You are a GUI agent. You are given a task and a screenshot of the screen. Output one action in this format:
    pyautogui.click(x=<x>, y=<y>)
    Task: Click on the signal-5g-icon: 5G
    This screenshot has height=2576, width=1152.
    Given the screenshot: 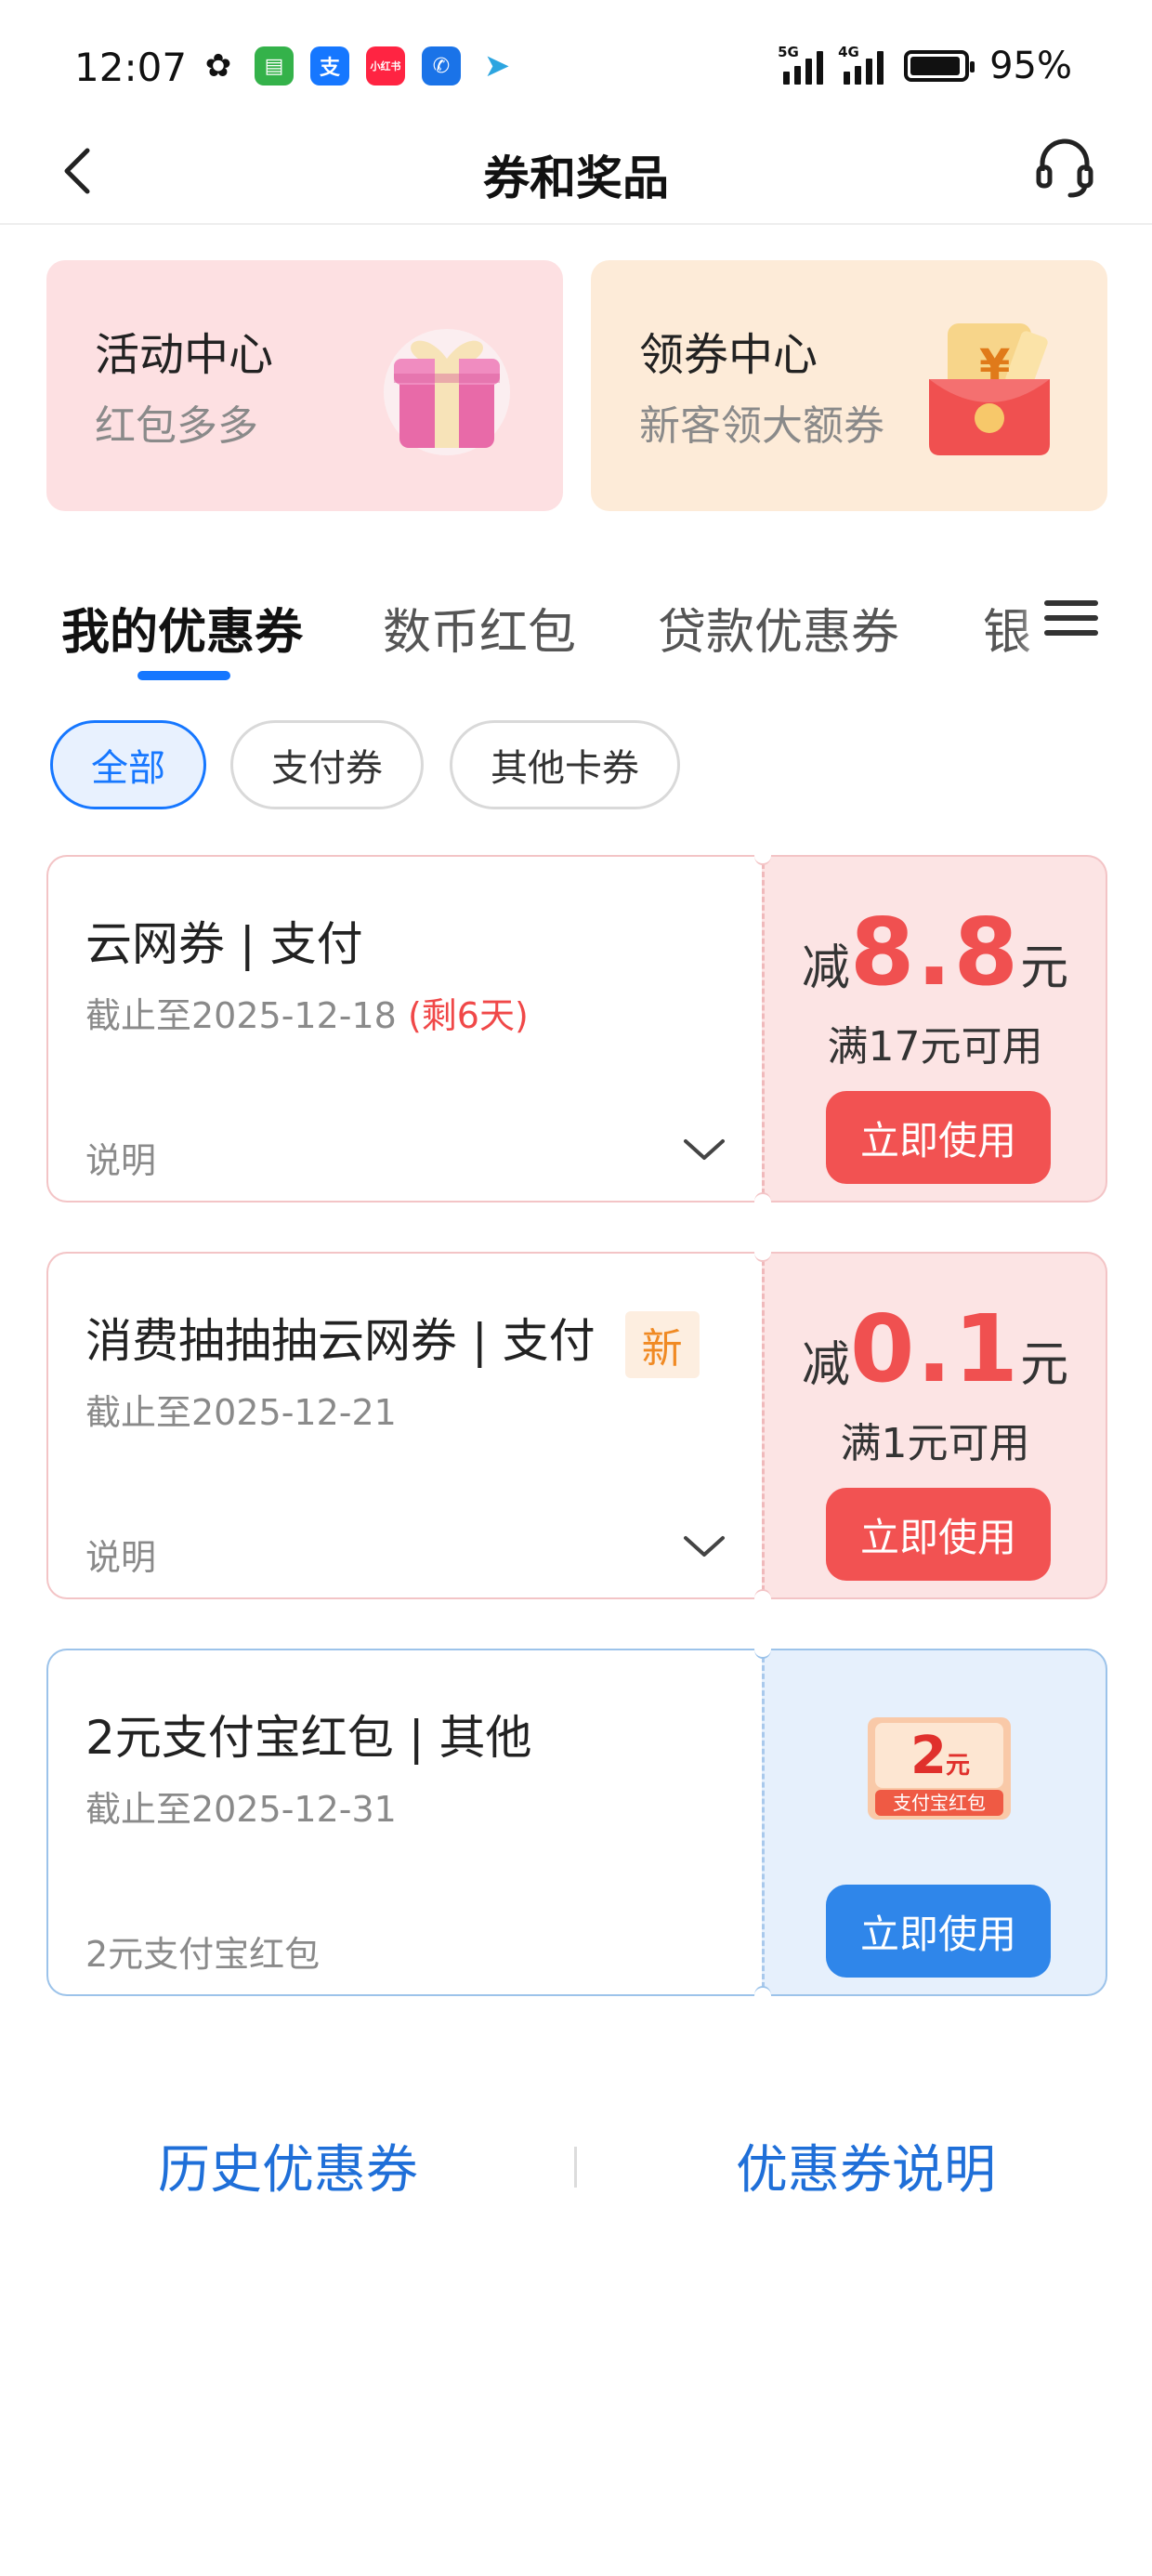 What is the action you would take?
    pyautogui.click(x=801, y=64)
    